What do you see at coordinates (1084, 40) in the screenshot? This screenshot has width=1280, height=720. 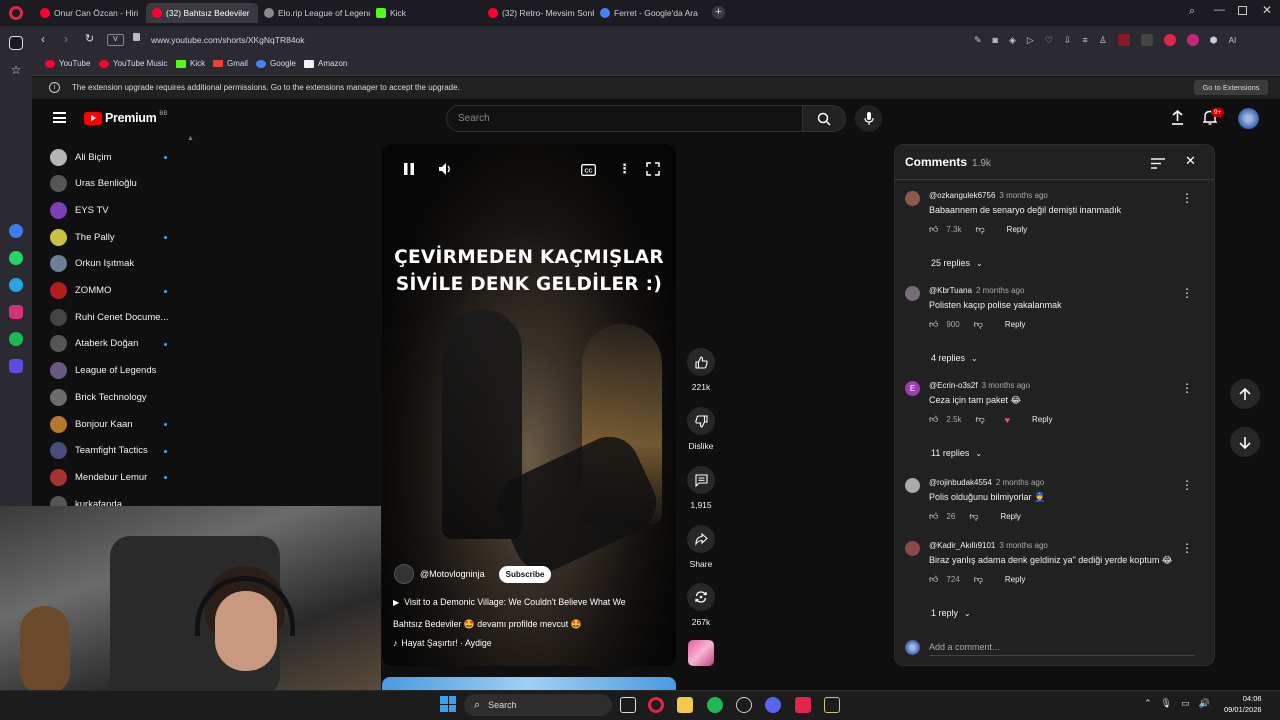 I see `menu-icon: ≡` at bounding box center [1084, 40].